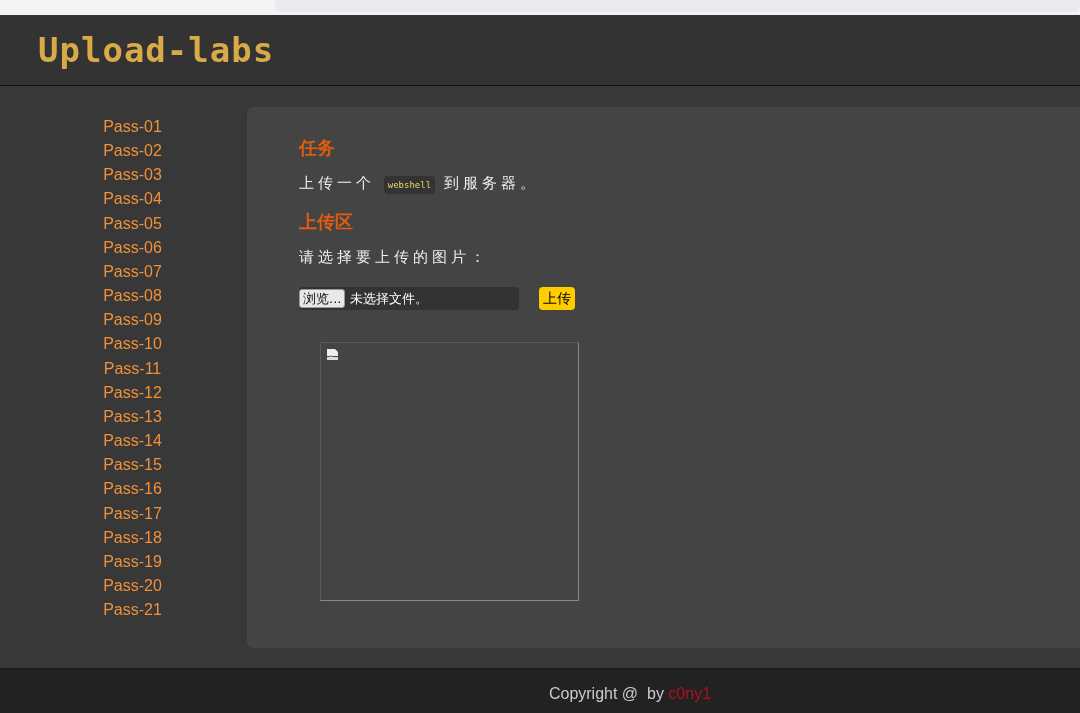  I want to click on sidebar-link: Pass-02, so click(132, 151).